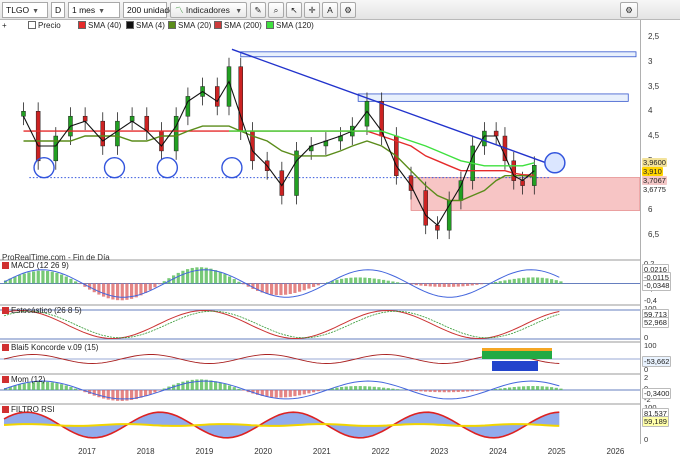 The width and height of the screenshot is (680, 458). Describe the element at coordinates (55, 347) in the screenshot. I see `indicator-title-label: Blai5 Koncorde v.09 (15)` at that location.